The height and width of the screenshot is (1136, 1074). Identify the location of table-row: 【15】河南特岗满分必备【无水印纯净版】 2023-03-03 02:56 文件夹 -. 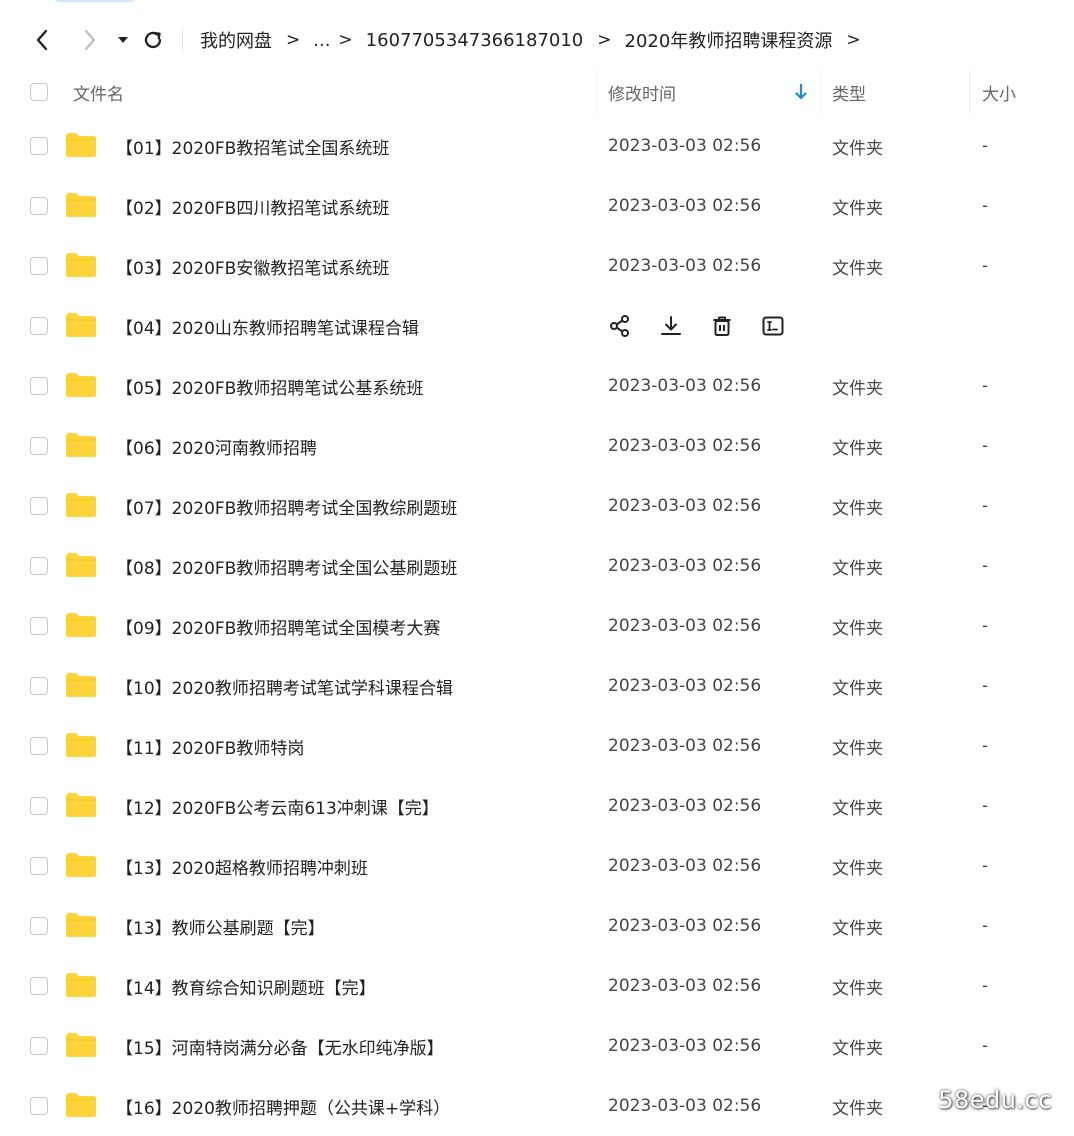
(537, 1046).